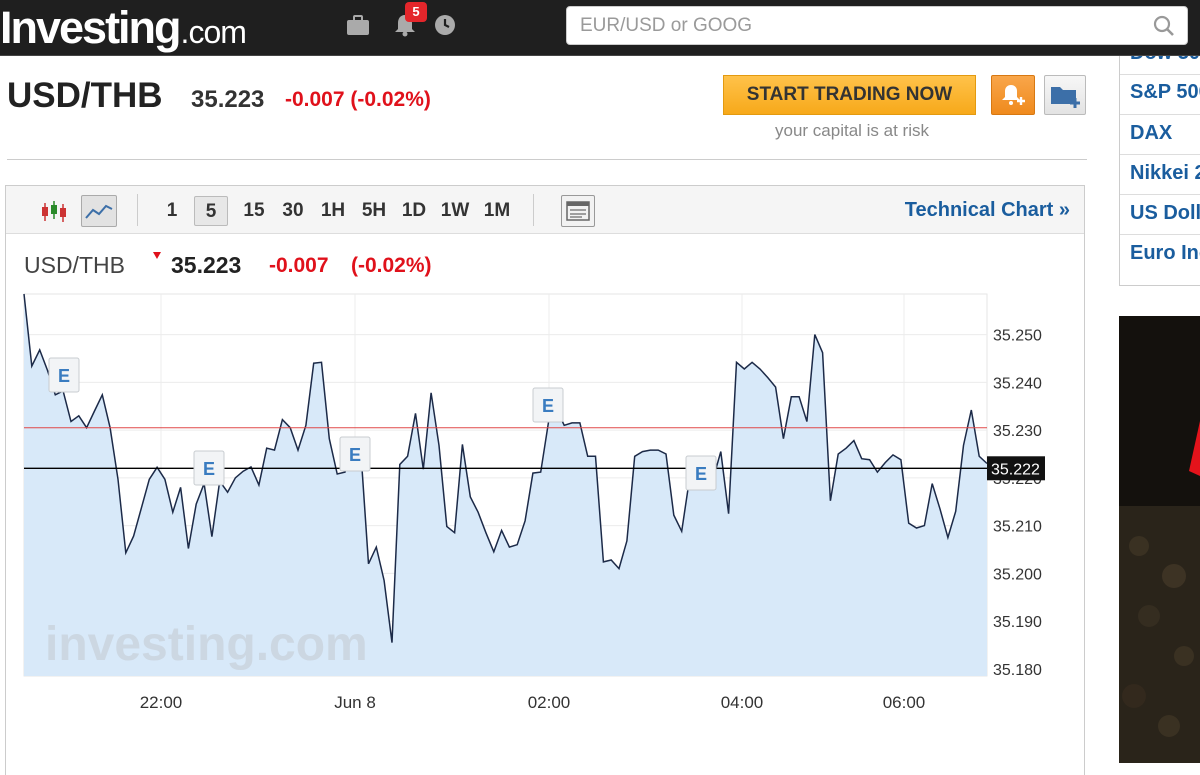  What do you see at coordinates (1017, 336) in the screenshot?
I see `y-tick-label: 35.250` at bounding box center [1017, 336].